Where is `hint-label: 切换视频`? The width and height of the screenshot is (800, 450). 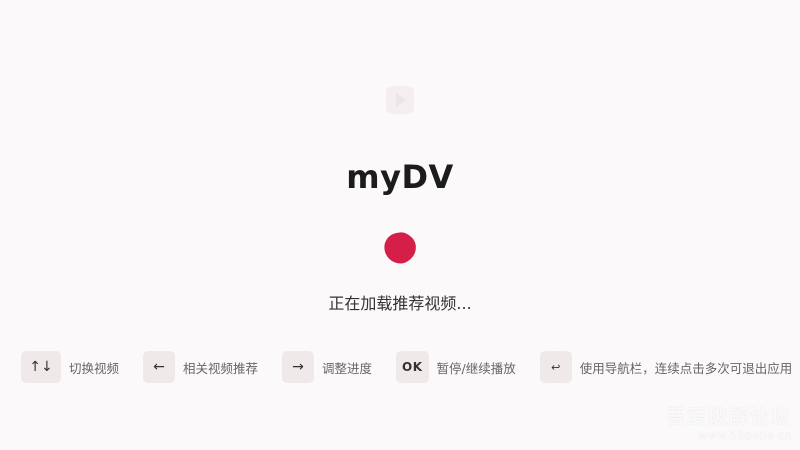
hint-label: 切换视频 is located at coordinates (94, 368).